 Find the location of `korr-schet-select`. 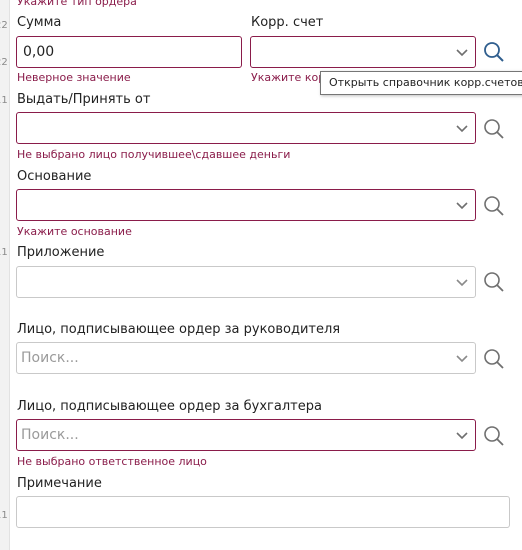

korr-schet-select is located at coordinates (363, 52).